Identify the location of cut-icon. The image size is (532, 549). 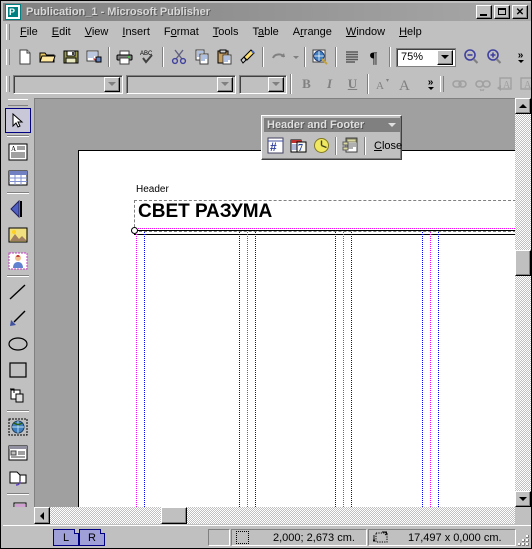
(178, 57).